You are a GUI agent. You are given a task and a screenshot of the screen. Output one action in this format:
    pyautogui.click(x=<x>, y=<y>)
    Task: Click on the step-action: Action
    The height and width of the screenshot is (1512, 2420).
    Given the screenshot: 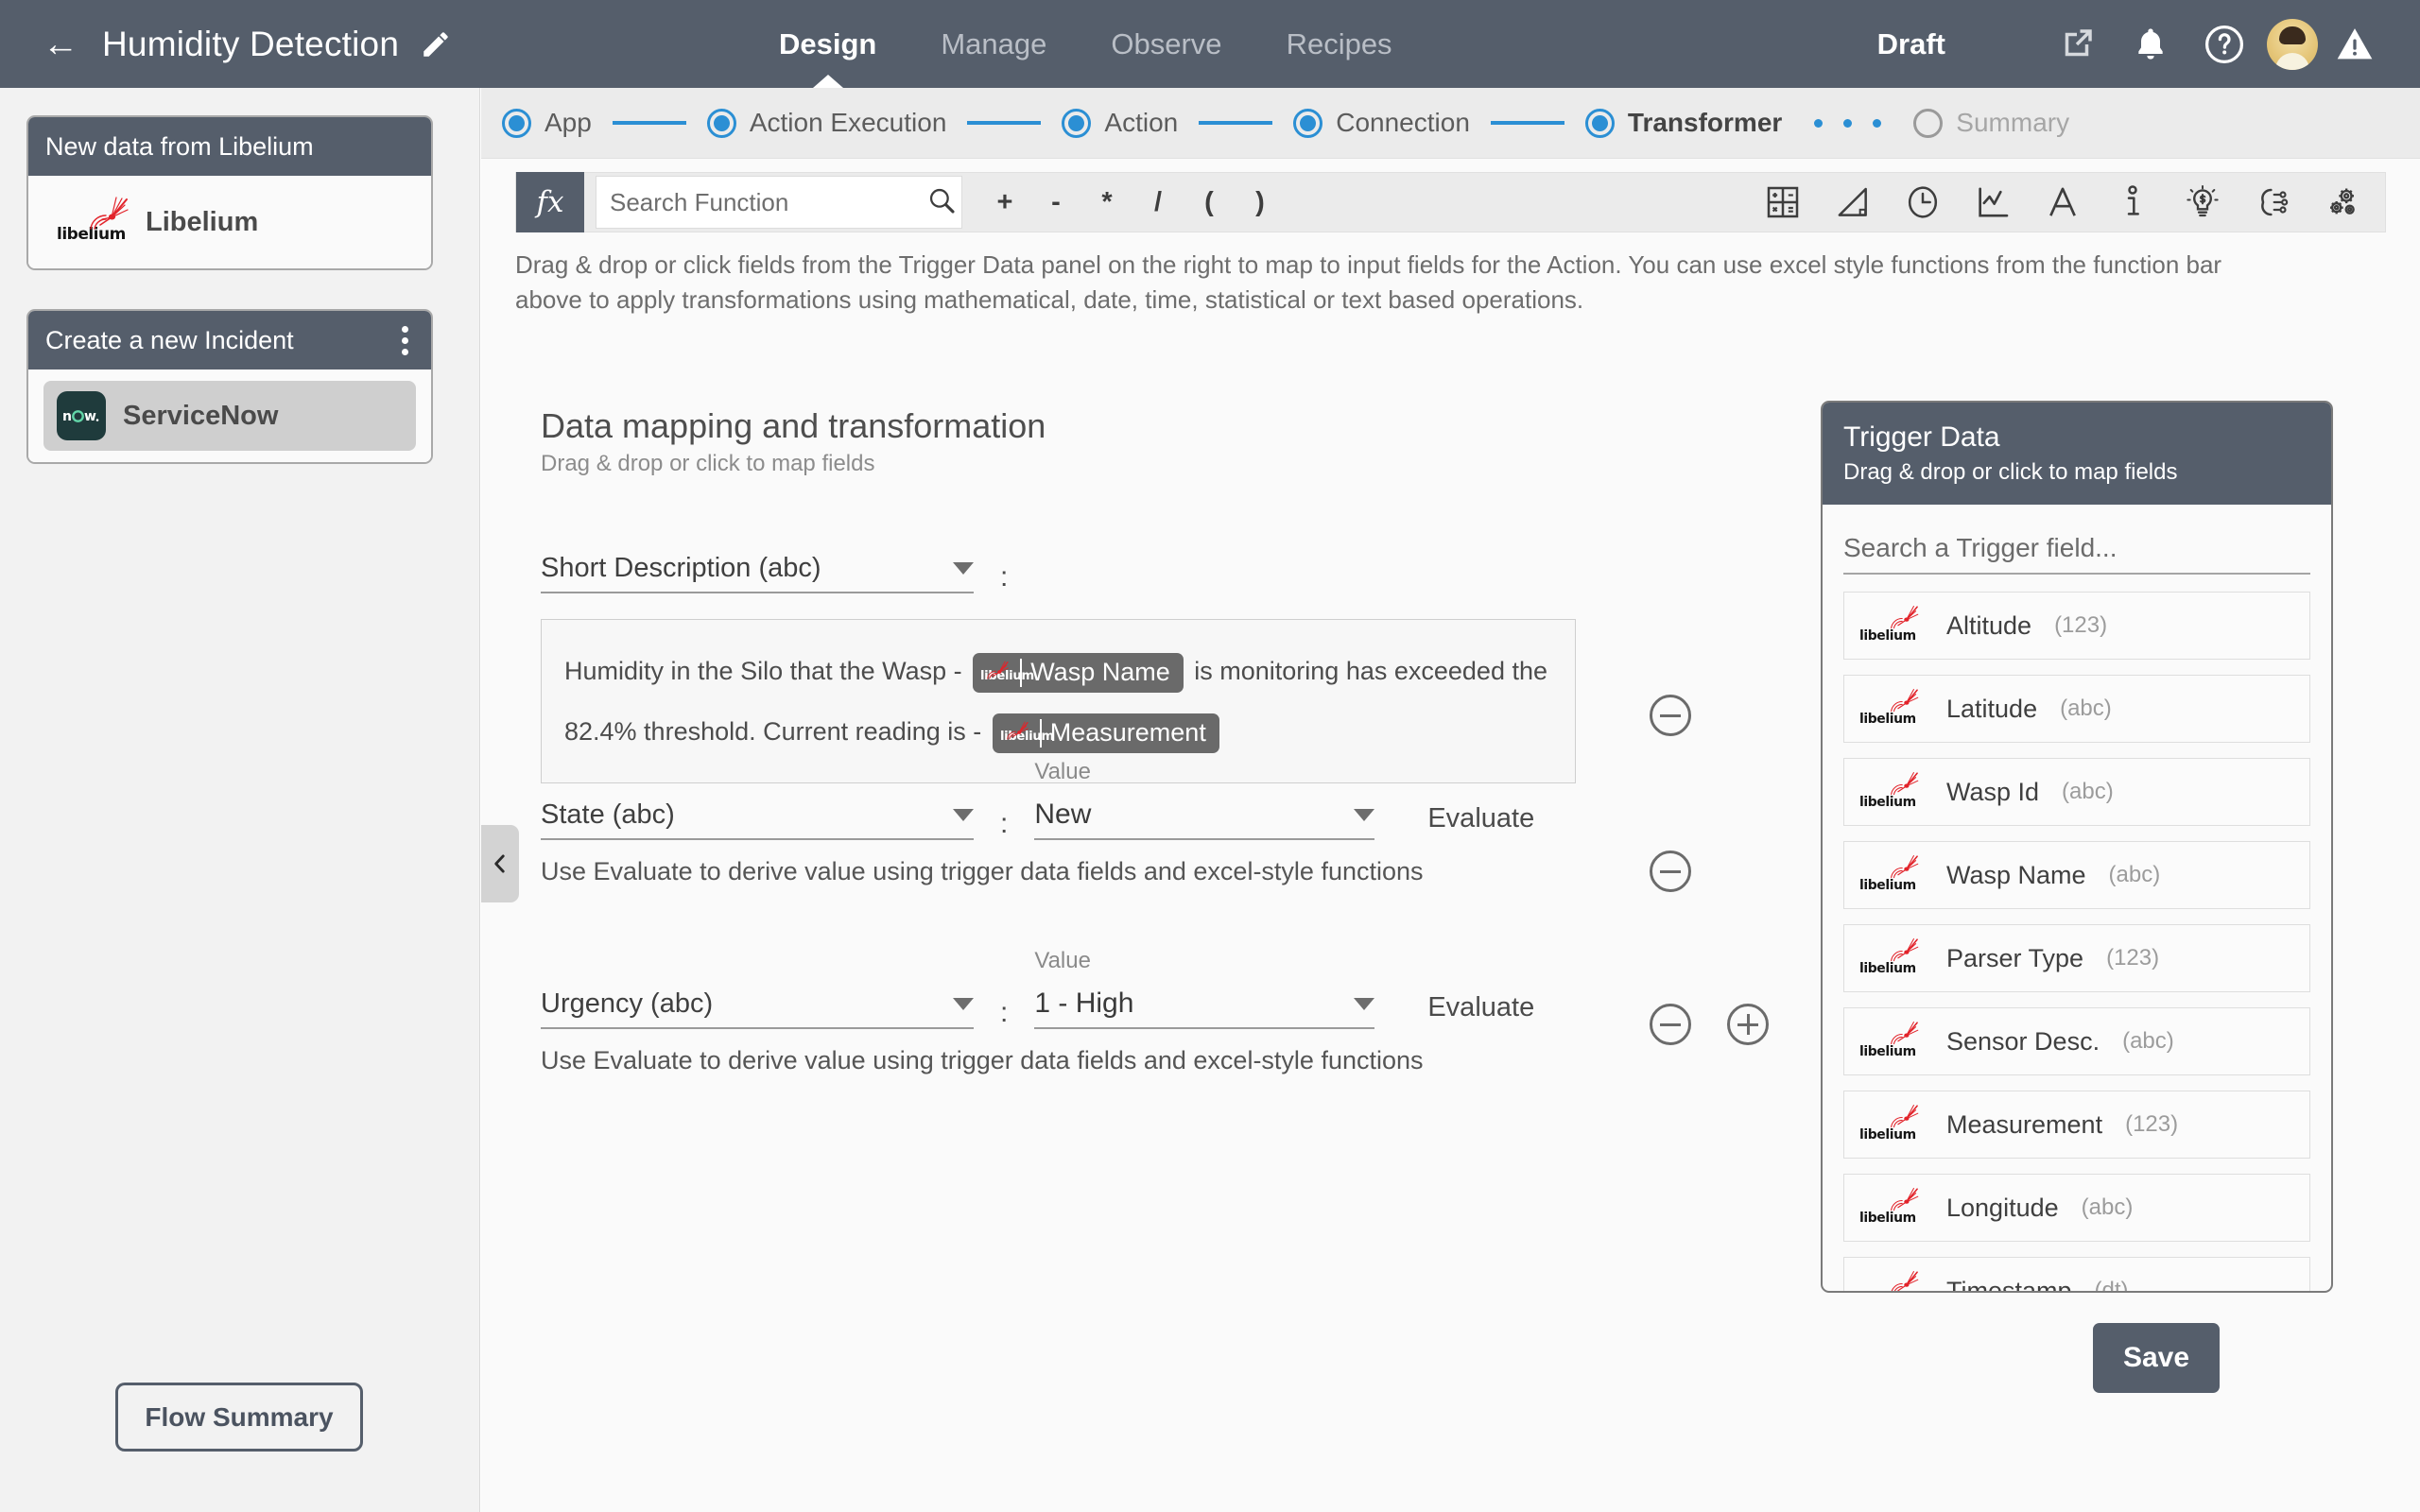 What is the action you would take?
    pyautogui.click(x=1120, y=123)
    